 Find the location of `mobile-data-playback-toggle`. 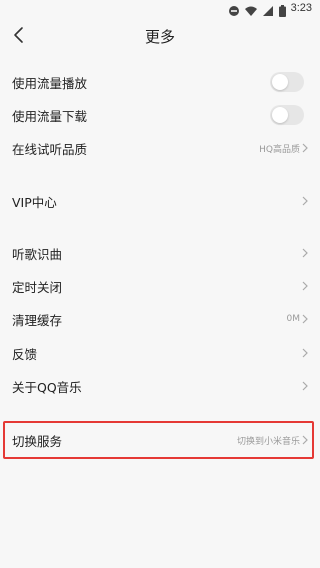

mobile-data-playback-toggle is located at coordinates (287, 82).